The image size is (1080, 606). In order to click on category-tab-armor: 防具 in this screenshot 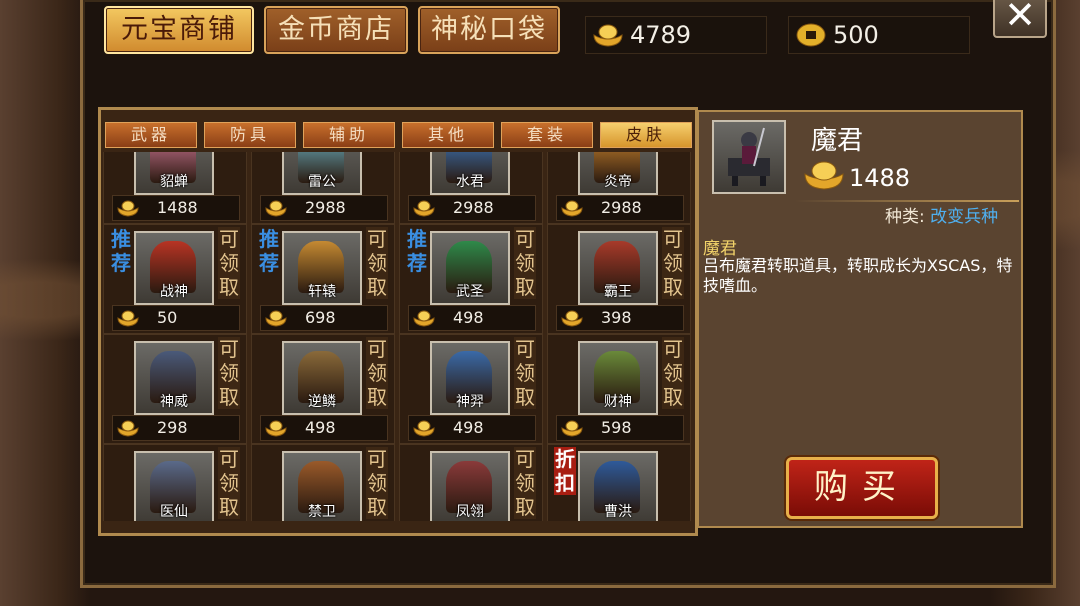, I will do `click(250, 135)`.